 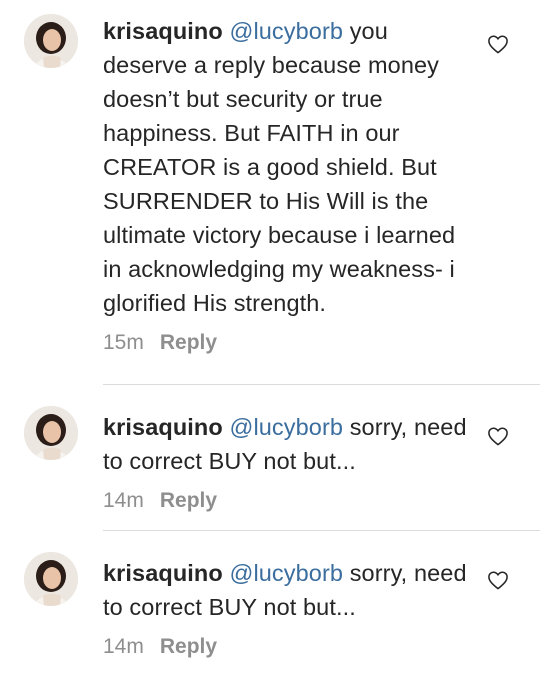 What do you see at coordinates (123, 342) in the screenshot?
I see `comment-timestamp: 15m` at bounding box center [123, 342].